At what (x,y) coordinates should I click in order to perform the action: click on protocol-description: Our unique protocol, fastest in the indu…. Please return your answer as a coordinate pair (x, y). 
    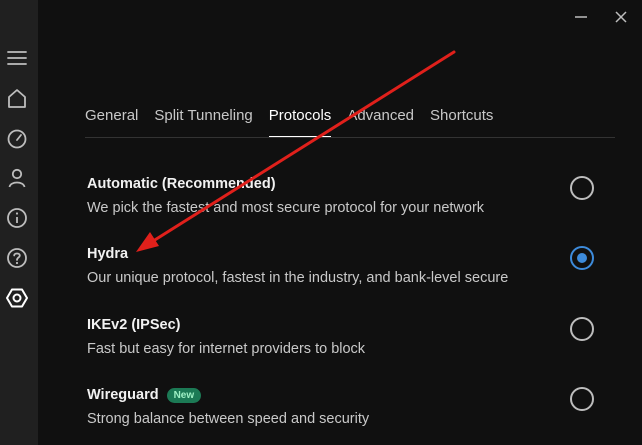
    Looking at the image, I should click on (298, 278).